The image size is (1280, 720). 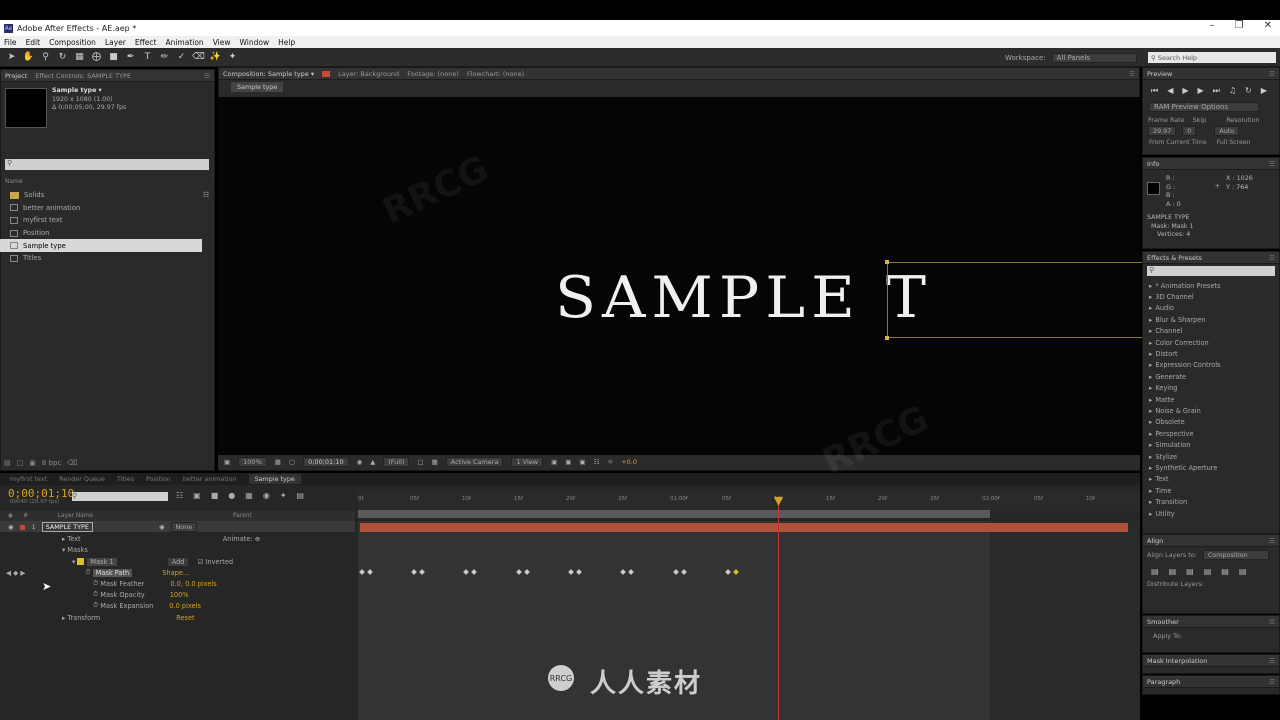 What do you see at coordinates (20, 463) in the screenshot?
I see `new-folder-icon: □` at bounding box center [20, 463].